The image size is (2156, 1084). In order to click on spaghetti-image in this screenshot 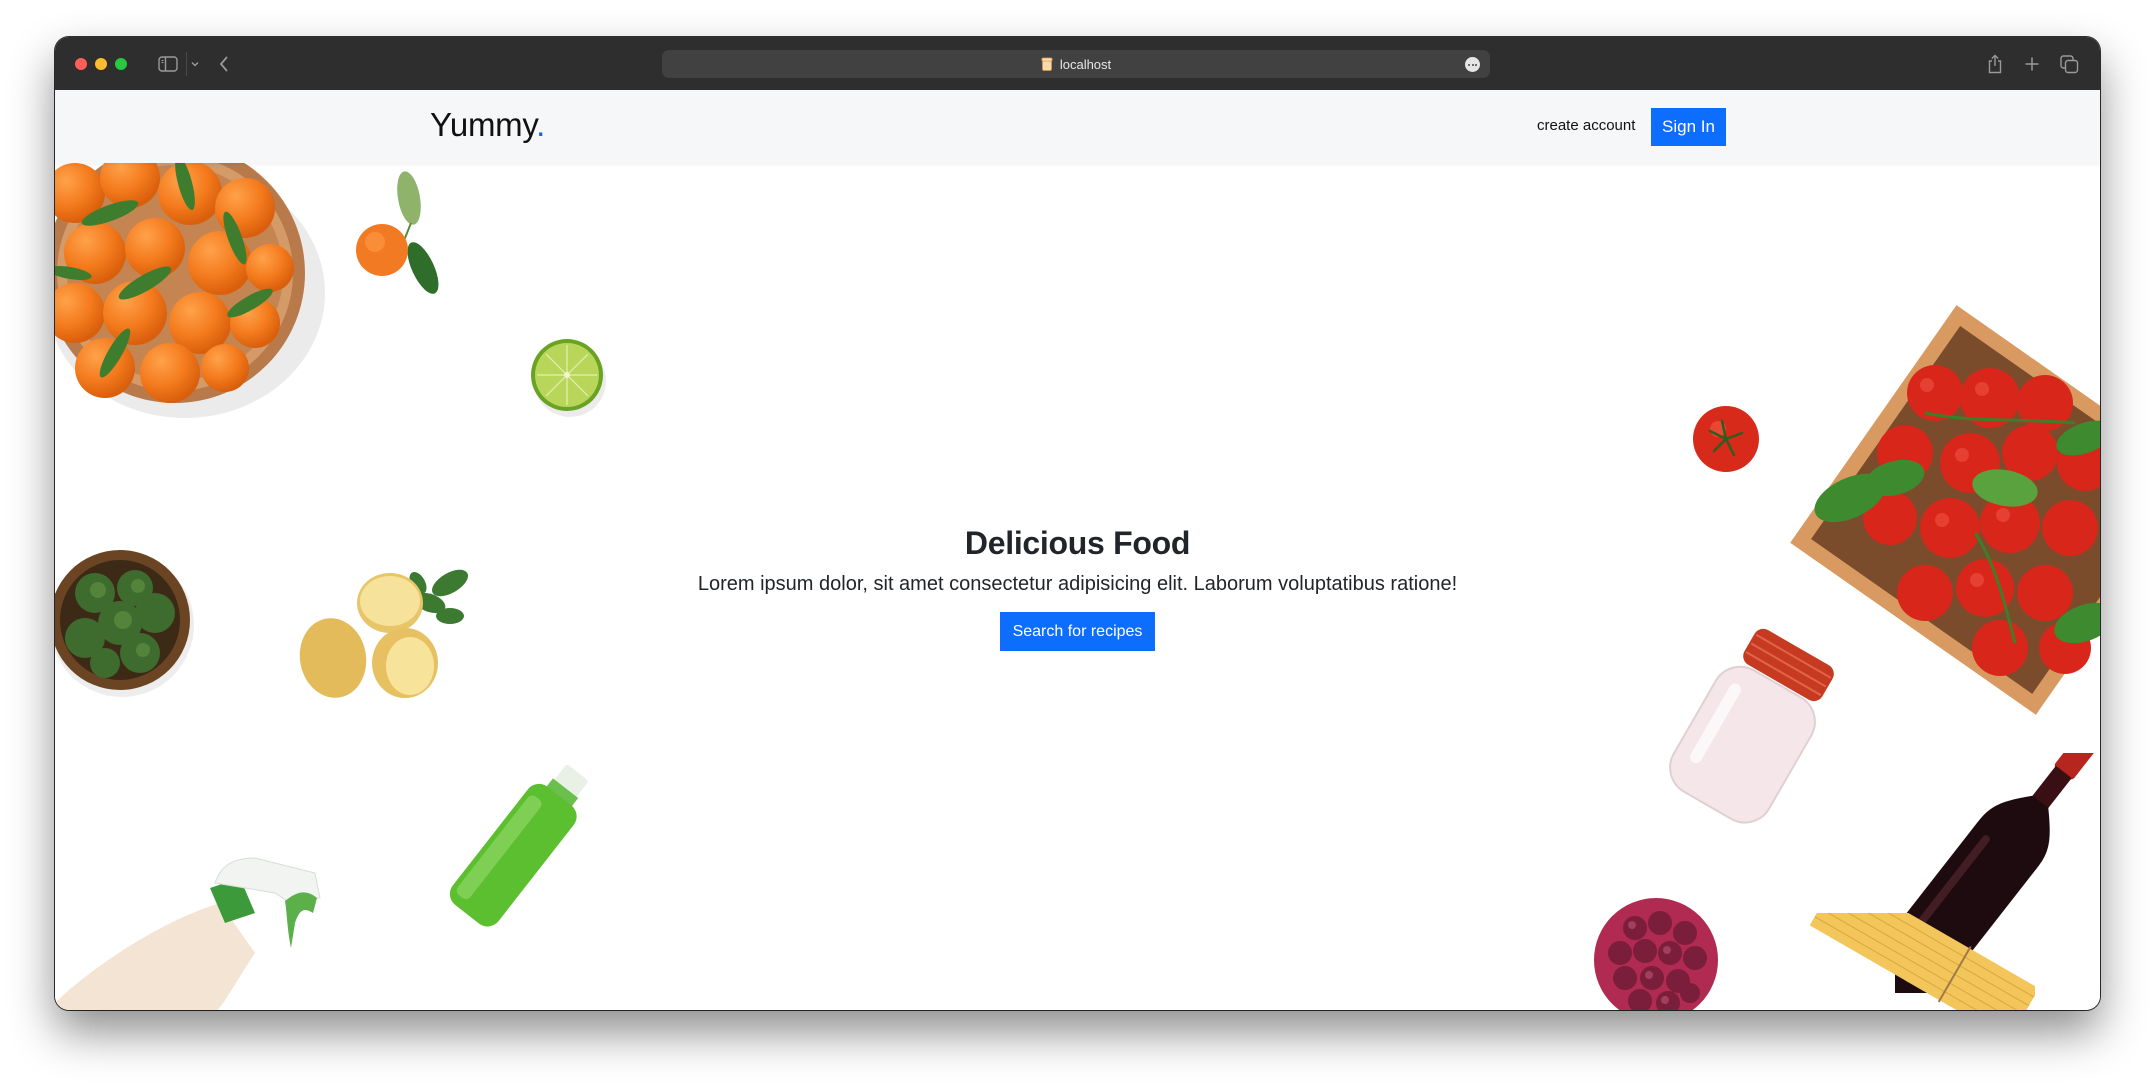, I will do `click(1922, 961)`.